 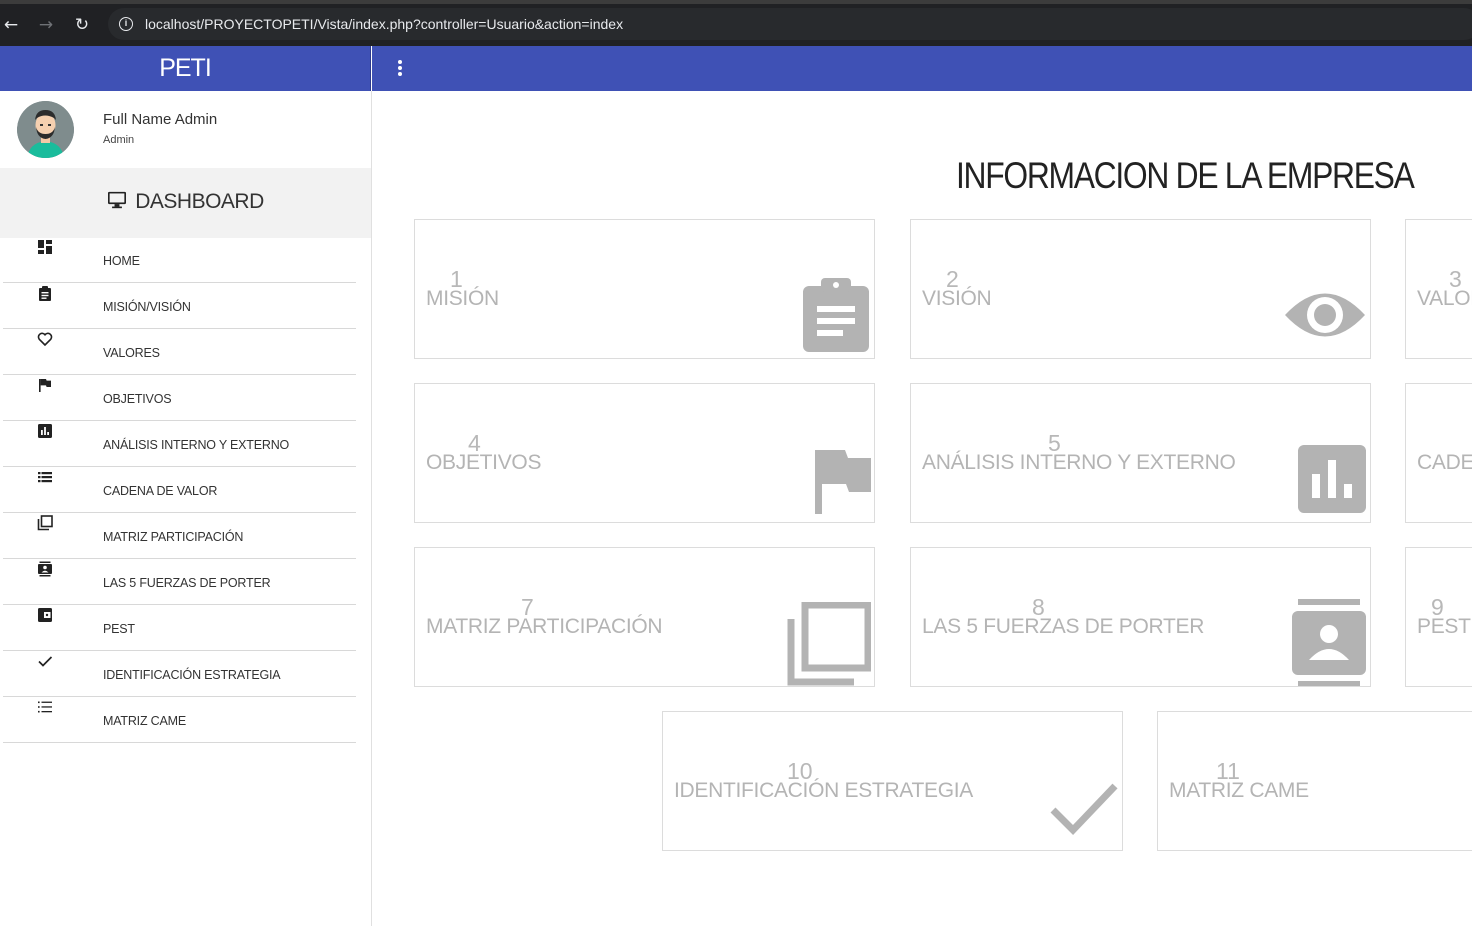 What do you see at coordinates (82, 25) in the screenshot?
I see `reload-icon: ↻` at bounding box center [82, 25].